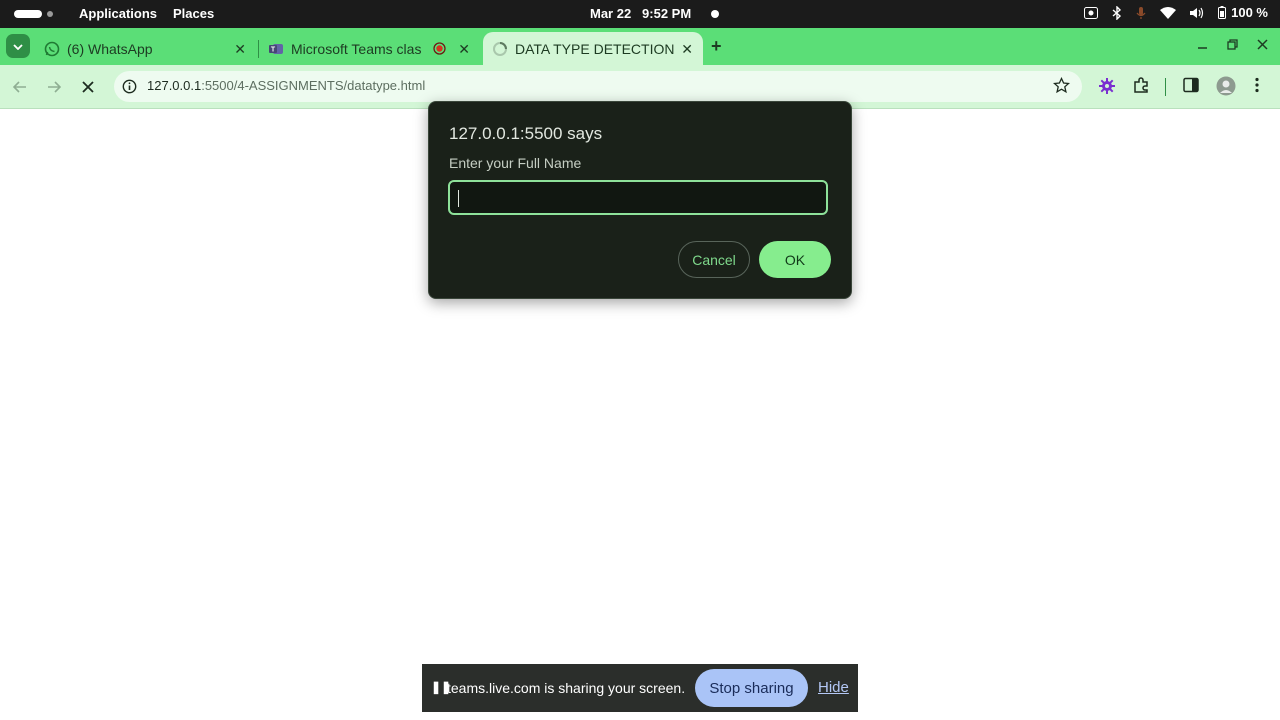 The height and width of the screenshot is (720, 1280). I want to click on hide-link: Hide, so click(833, 687).